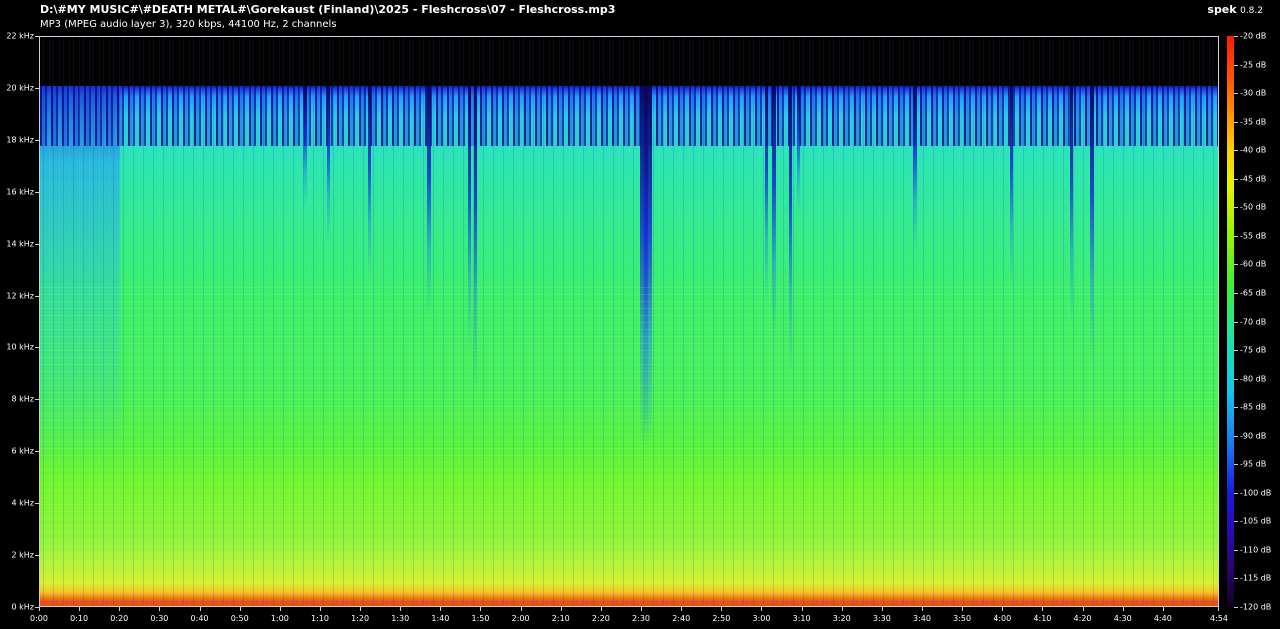 This screenshot has width=1280, height=629. I want to click on time-tick-label: 3:00, so click(761, 618).